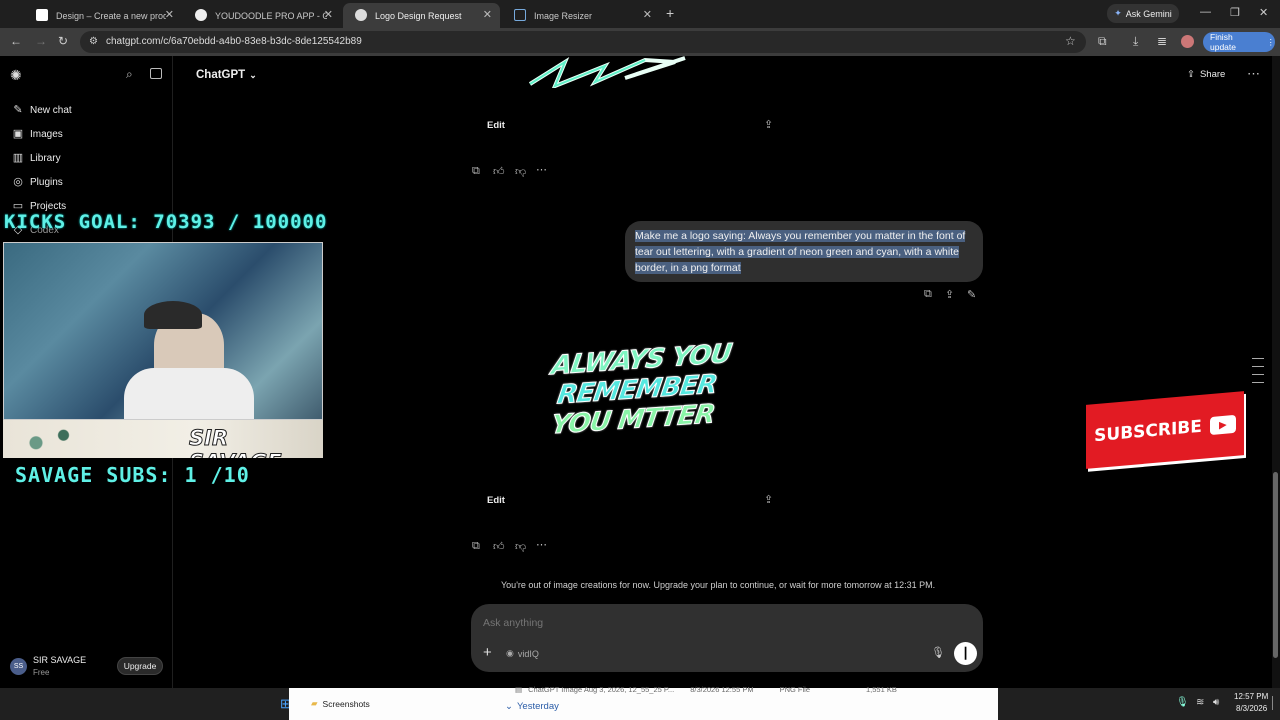  I want to click on image-icon: ▣, so click(18, 134).